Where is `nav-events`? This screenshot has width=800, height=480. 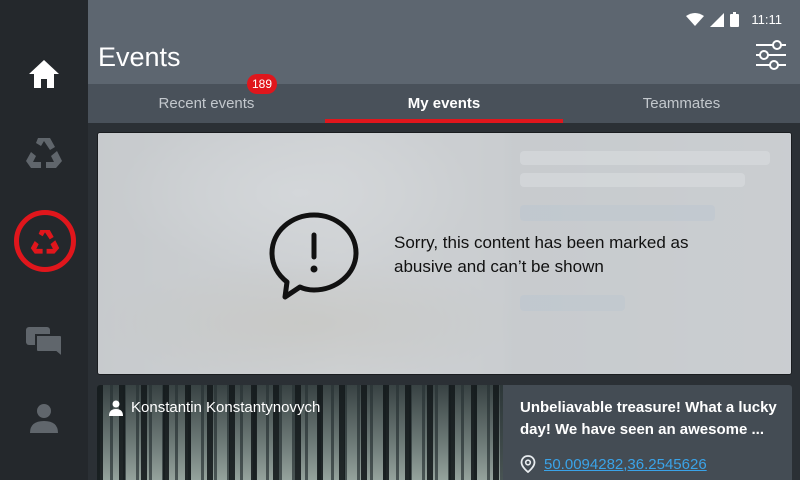 nav-events is located at coordinates (45, 241).